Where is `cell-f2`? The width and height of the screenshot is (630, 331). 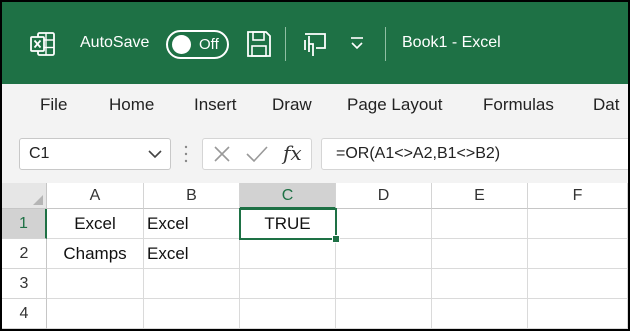
cell-f2 is located at coordinates (578, 254).